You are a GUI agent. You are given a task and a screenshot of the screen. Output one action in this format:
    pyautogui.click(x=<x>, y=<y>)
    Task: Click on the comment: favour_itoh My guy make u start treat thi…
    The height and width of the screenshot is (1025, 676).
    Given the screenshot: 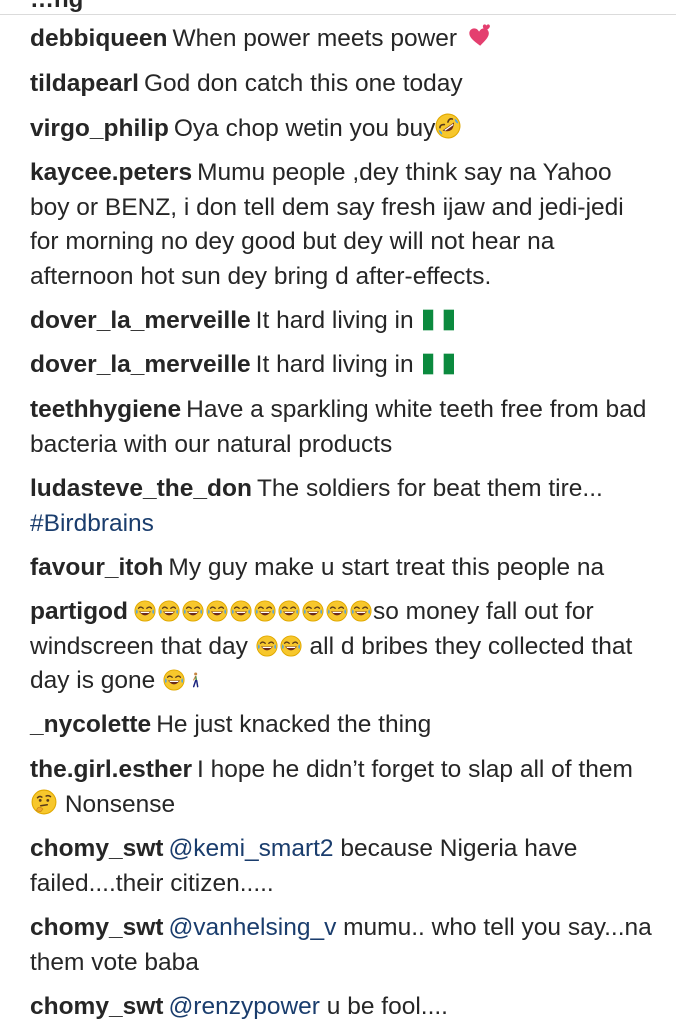 What is the action you would take?
    pyautogui.click(x=343, y=568)
    